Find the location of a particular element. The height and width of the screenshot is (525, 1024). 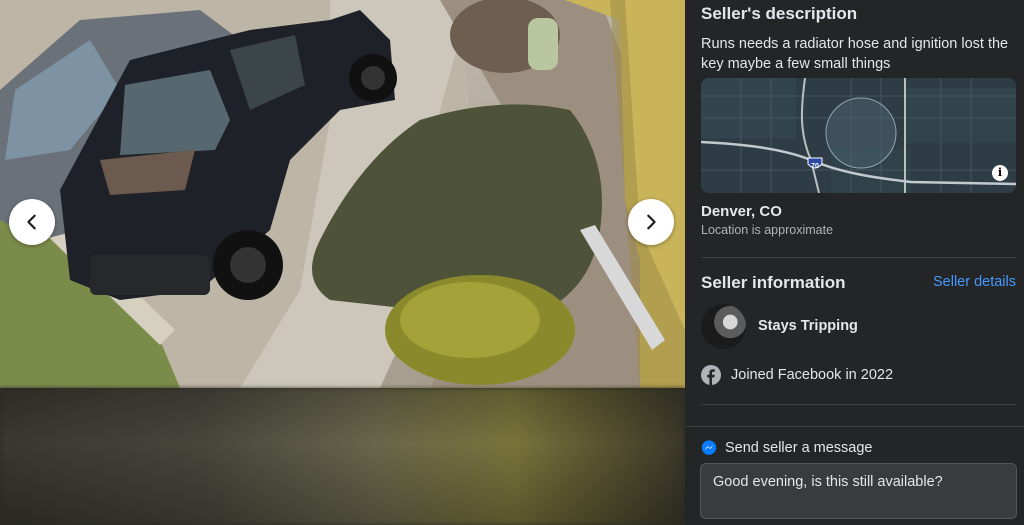

chevron-left-icon is located at coordinates (31, 222).